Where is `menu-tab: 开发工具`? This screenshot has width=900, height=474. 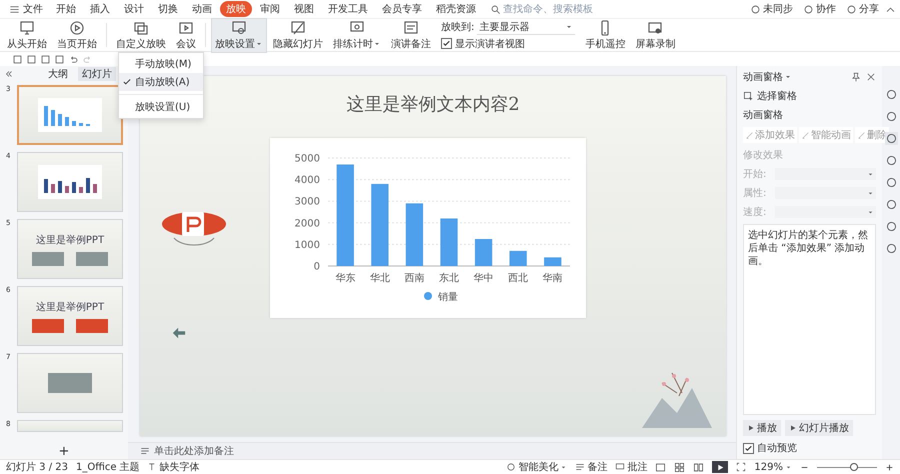 menu-tab: 开发工具 is located at coordinates (348, 9).